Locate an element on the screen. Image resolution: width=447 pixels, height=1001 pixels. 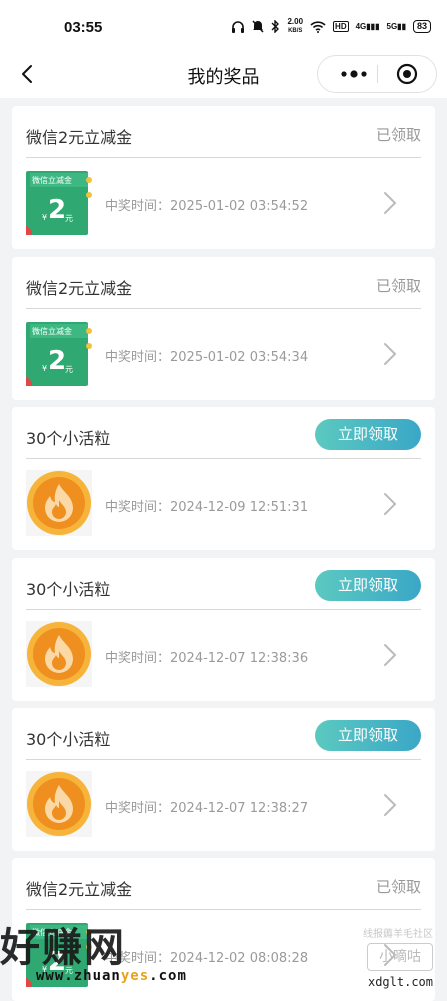
signal-5g-label: 5G is located at coordinates (392, 26).